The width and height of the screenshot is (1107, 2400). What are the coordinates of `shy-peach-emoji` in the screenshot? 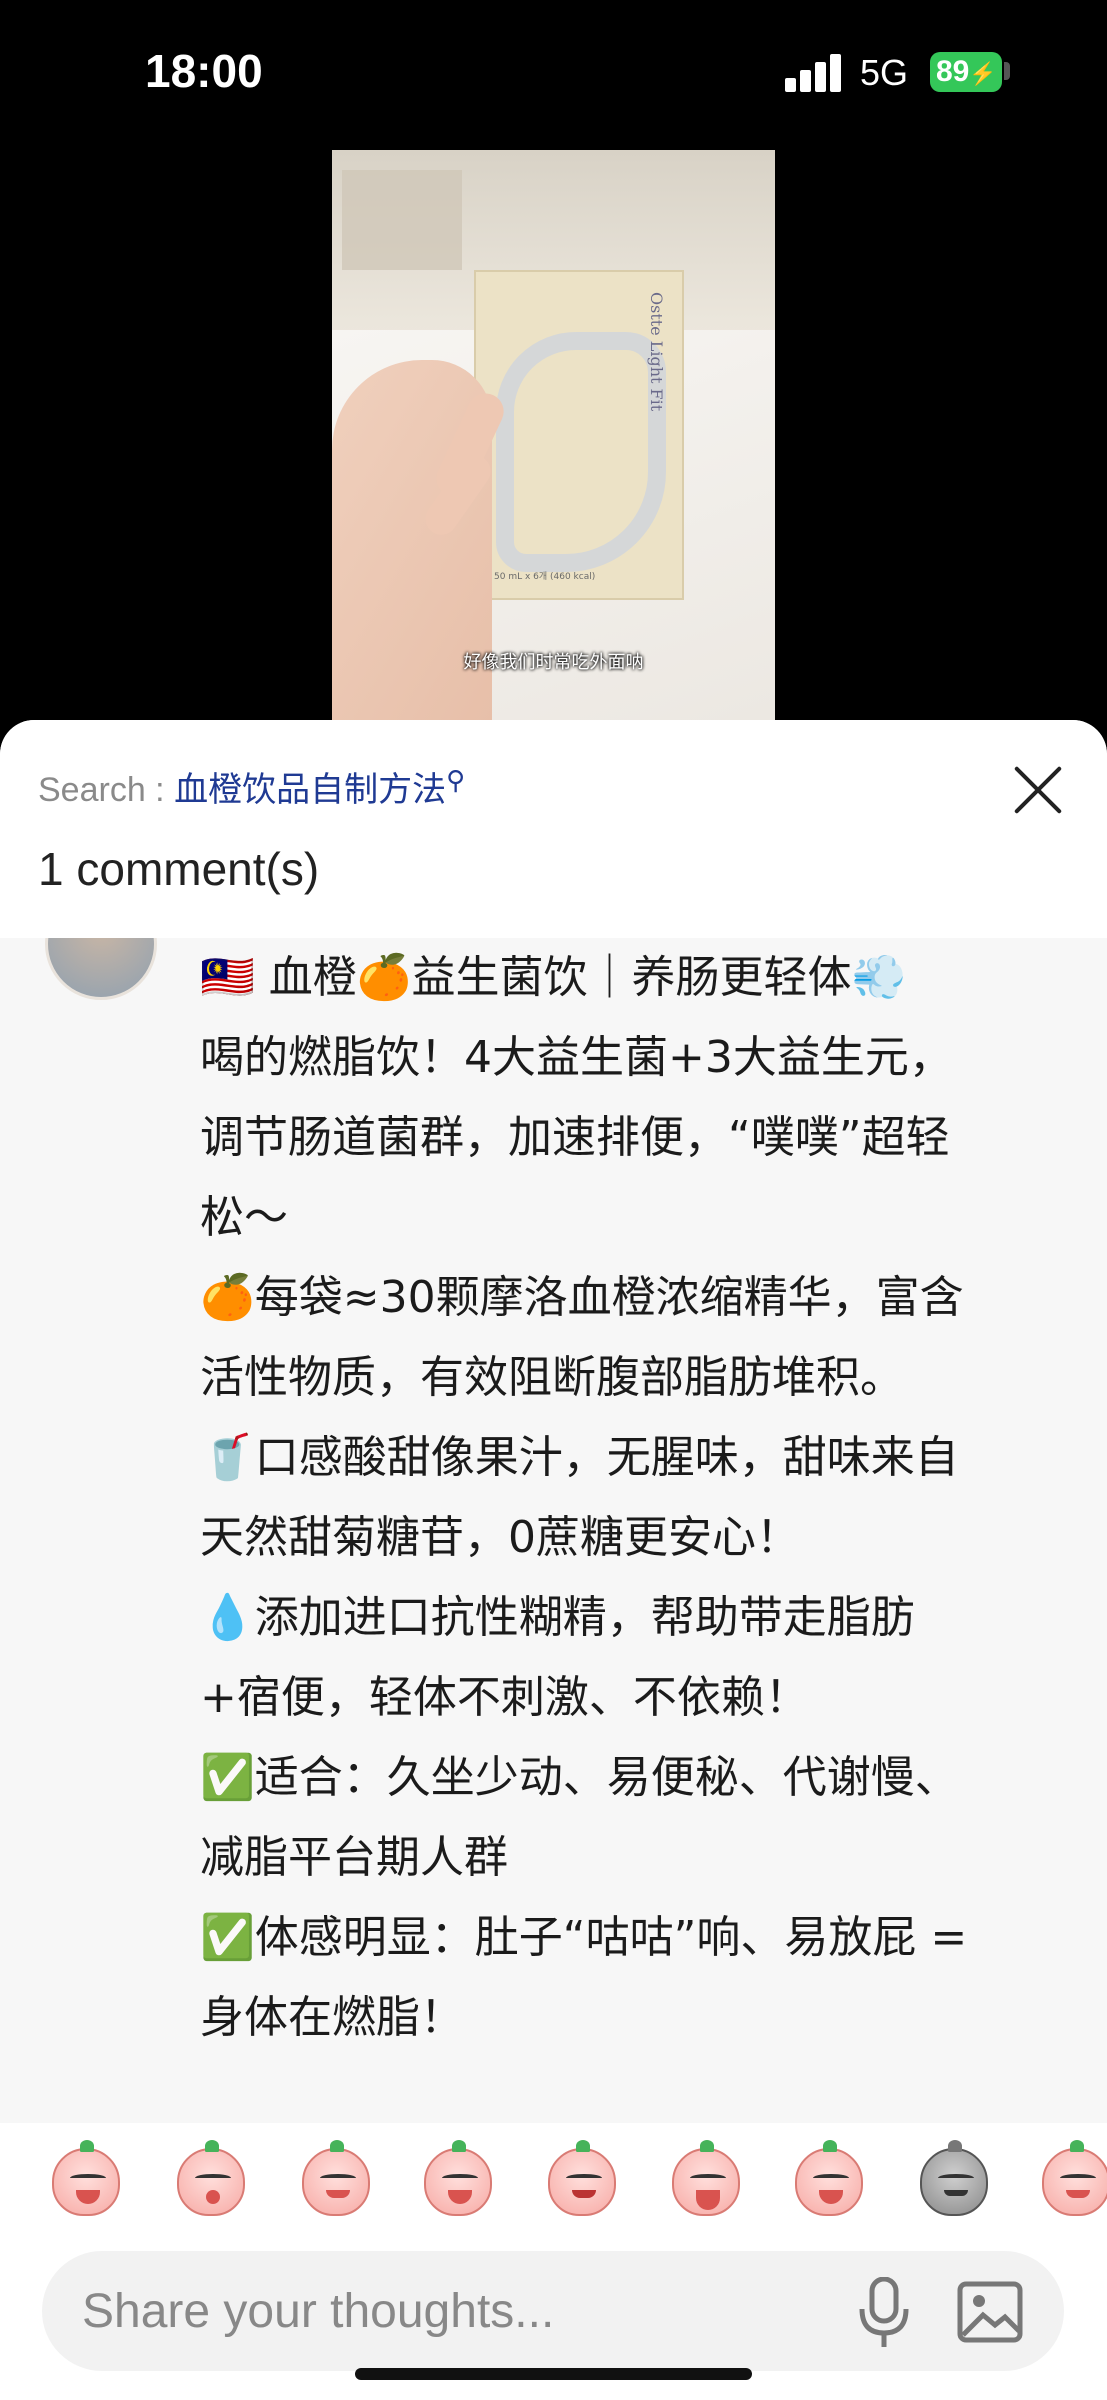 It's located at (336, 2178).